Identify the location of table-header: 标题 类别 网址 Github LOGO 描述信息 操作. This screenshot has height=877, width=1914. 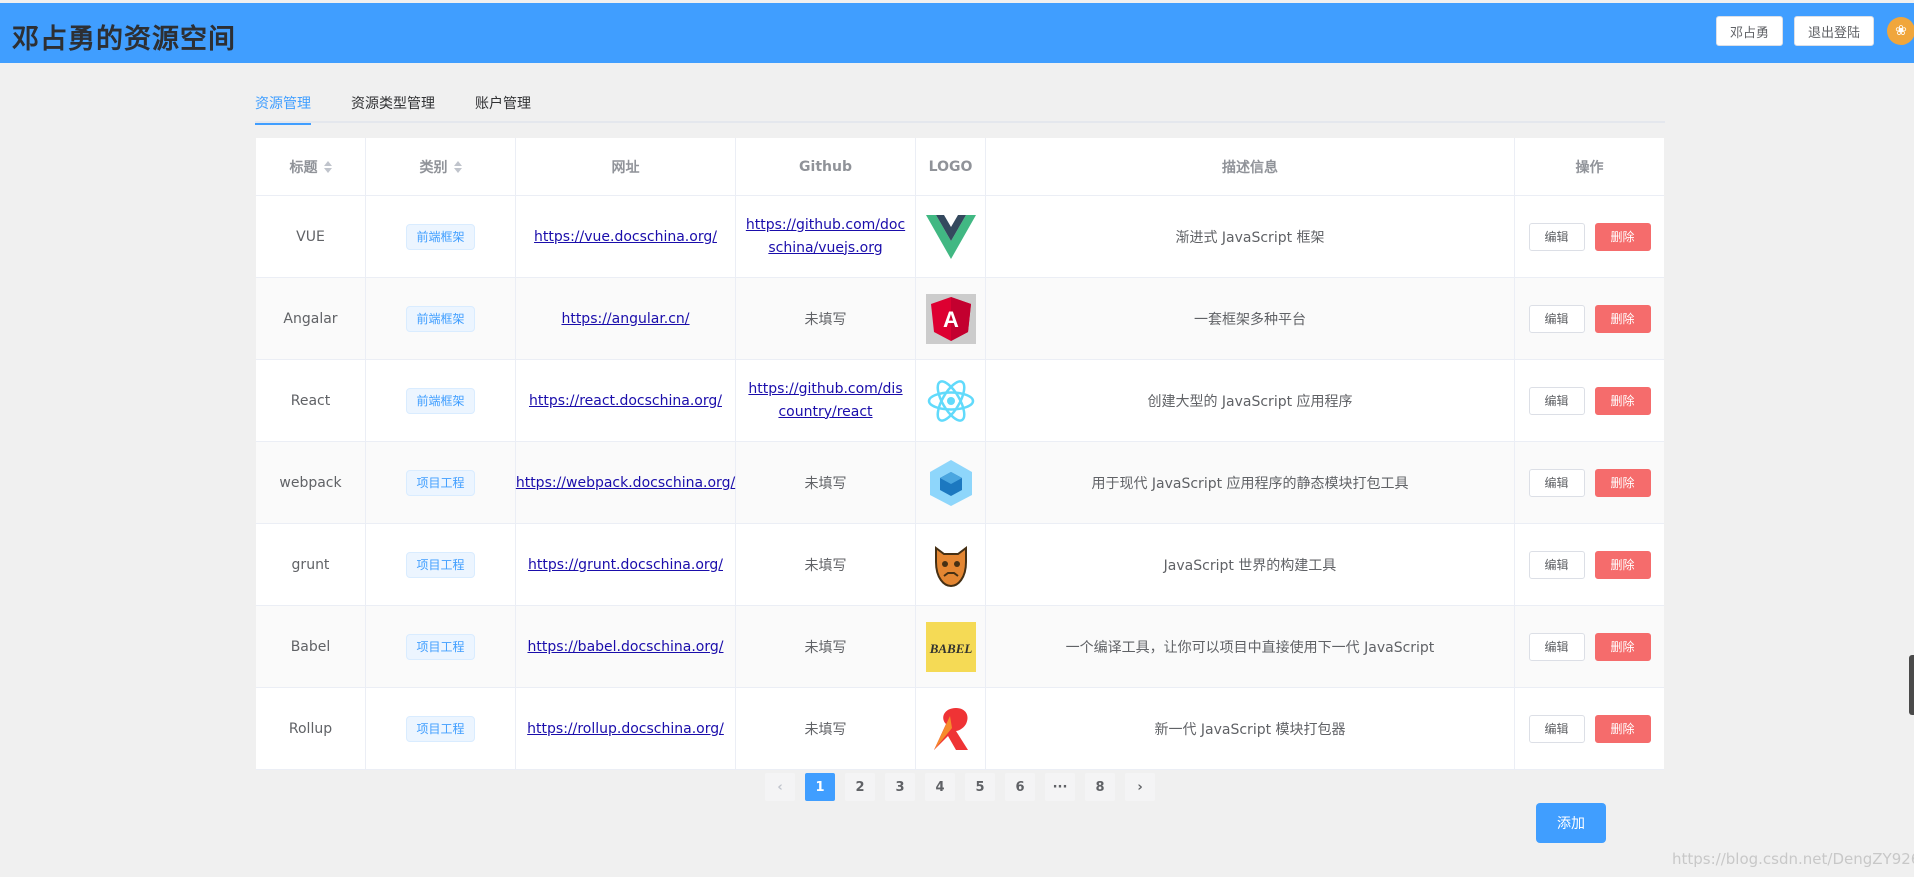
(960, 167).